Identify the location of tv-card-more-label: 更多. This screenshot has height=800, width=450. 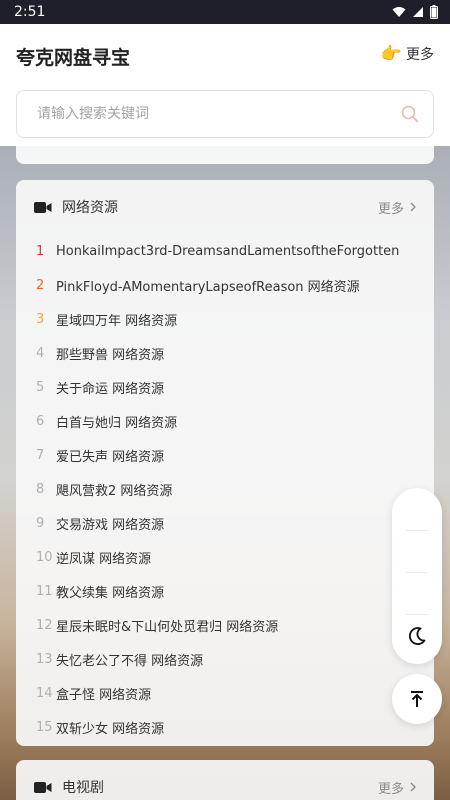
(390, 789).